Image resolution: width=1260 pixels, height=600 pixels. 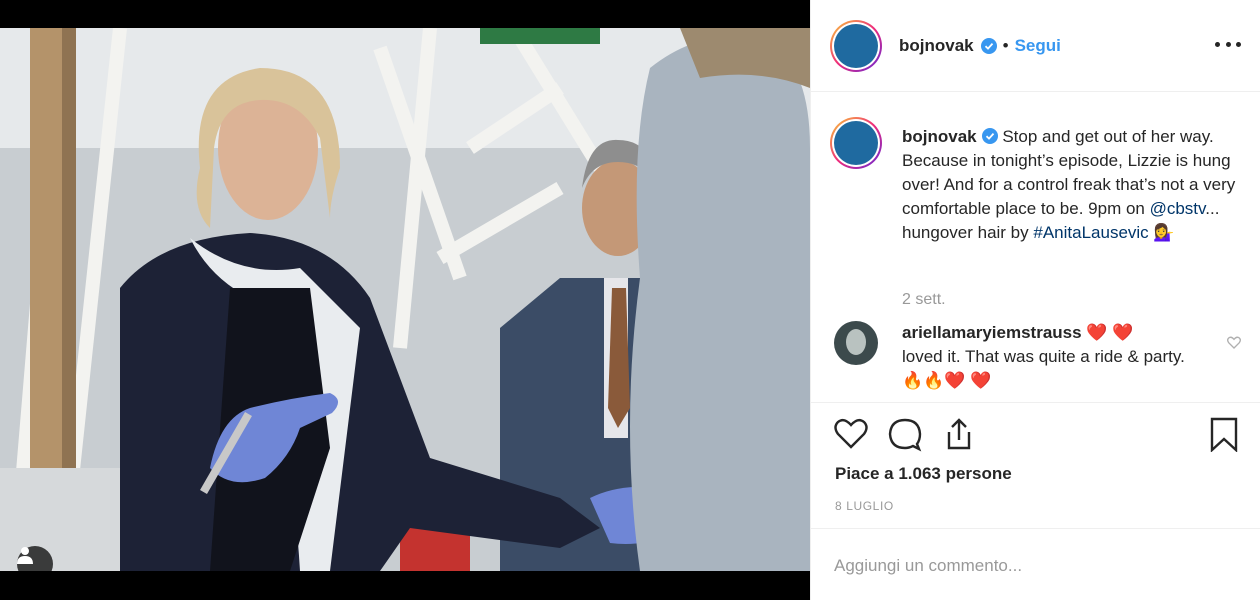 What do you see at coordinates (1164, 232) in the screenshot?
I see `caption-emoji: 💁‍♀️` at bounding box center [1164, 232].